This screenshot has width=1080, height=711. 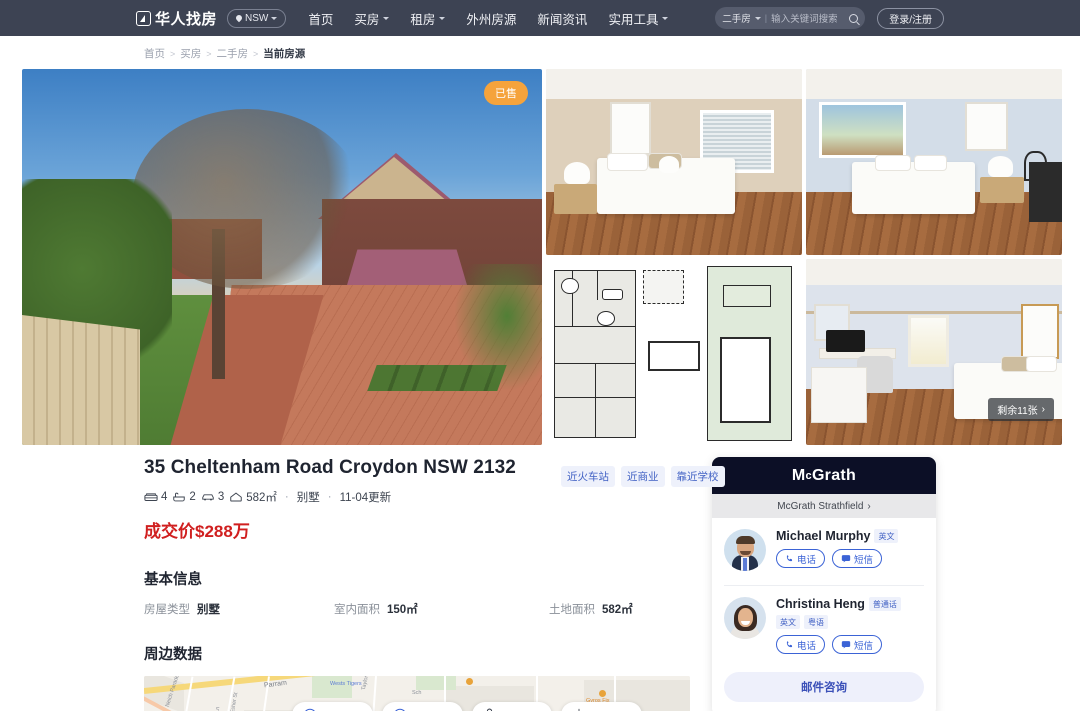 I want to click on basic-info-value: 582㎡, so click(x=617, y=610).